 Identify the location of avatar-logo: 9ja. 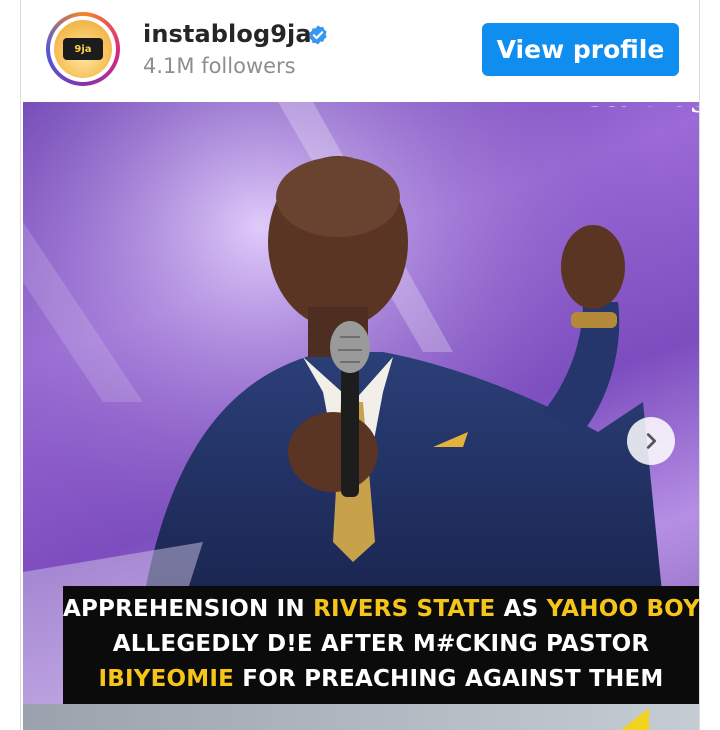
(83, 49).